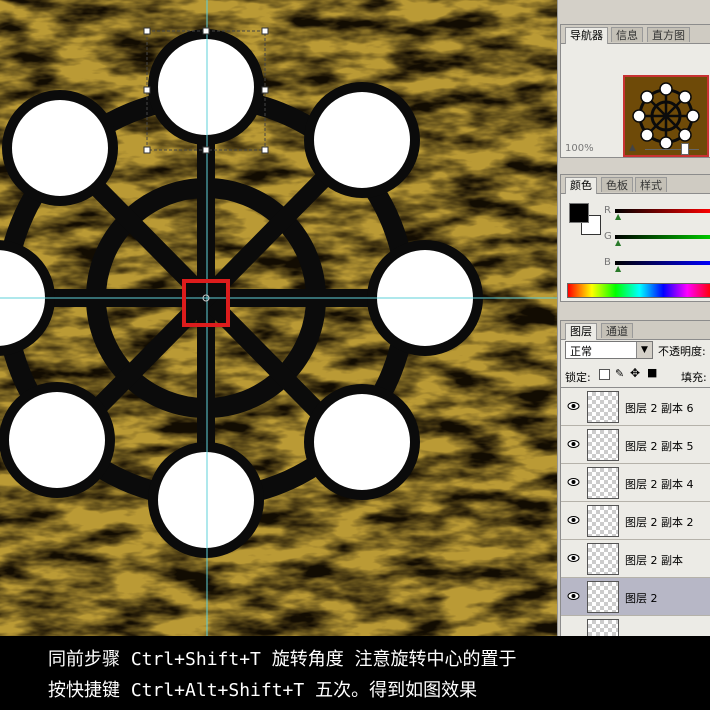  Describe the element at coordinates (206, 87) in the screenshot. I see `knob-top` at that location.